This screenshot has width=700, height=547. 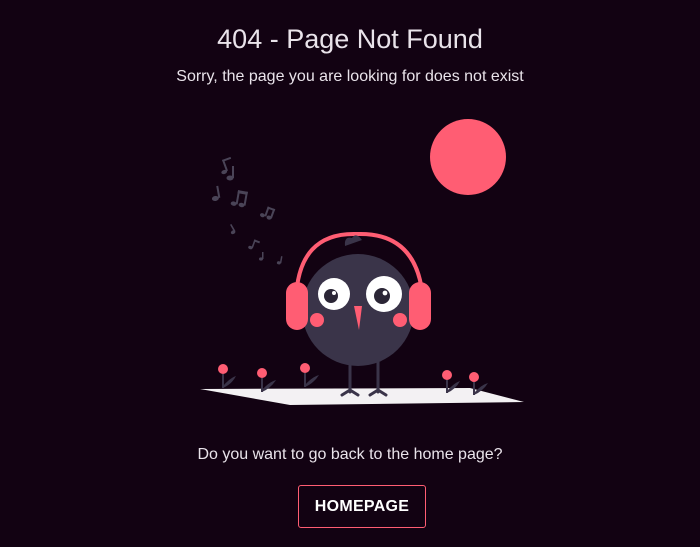 I want to click on bird-cheek-right, so click(x=400, y=320).